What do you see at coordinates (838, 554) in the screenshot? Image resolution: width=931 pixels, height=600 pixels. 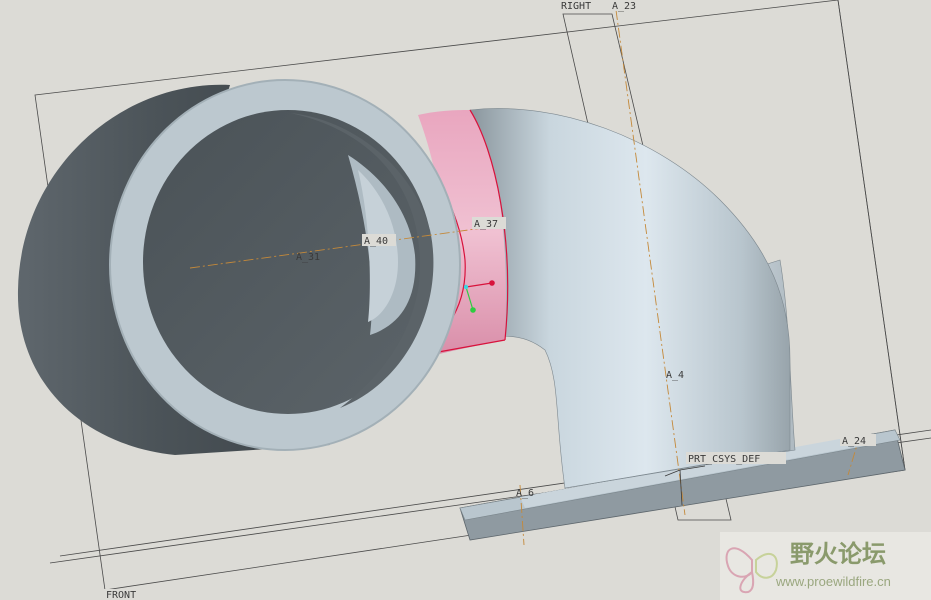 I see `watermark-title: 野火论坛` at bounding box center [838, 554].